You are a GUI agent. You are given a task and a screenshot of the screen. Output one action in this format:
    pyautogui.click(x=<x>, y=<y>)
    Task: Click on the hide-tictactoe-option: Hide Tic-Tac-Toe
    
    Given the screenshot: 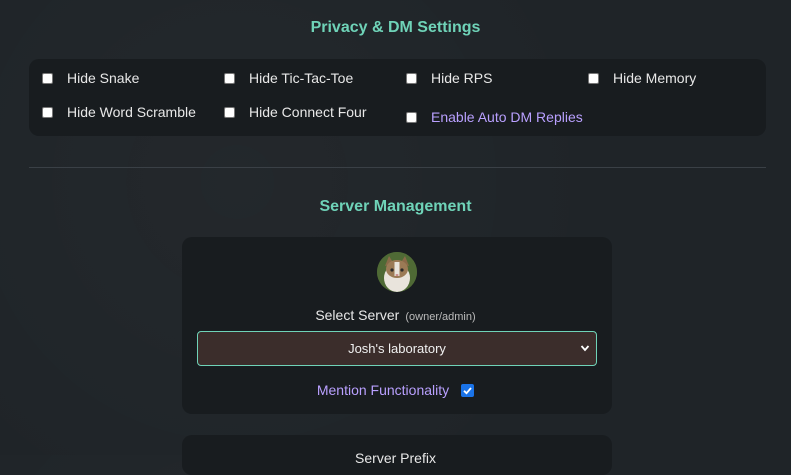 What is the action you would take?
    pyautogui.click(x=288, y=78)
    